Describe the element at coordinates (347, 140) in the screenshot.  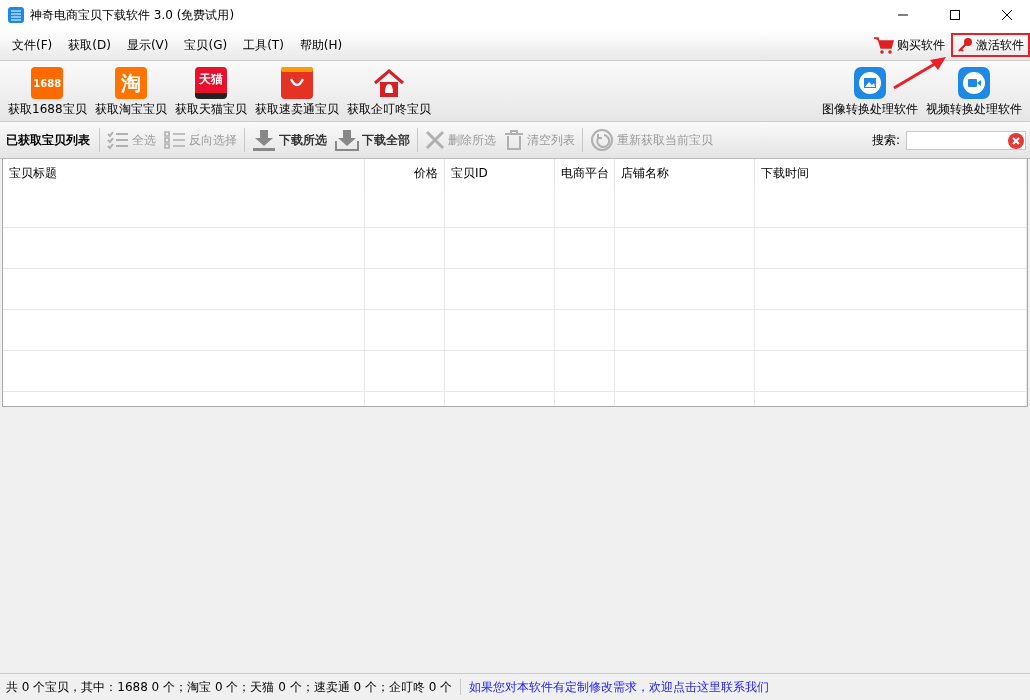
I see `download-tray-icon` at that location.